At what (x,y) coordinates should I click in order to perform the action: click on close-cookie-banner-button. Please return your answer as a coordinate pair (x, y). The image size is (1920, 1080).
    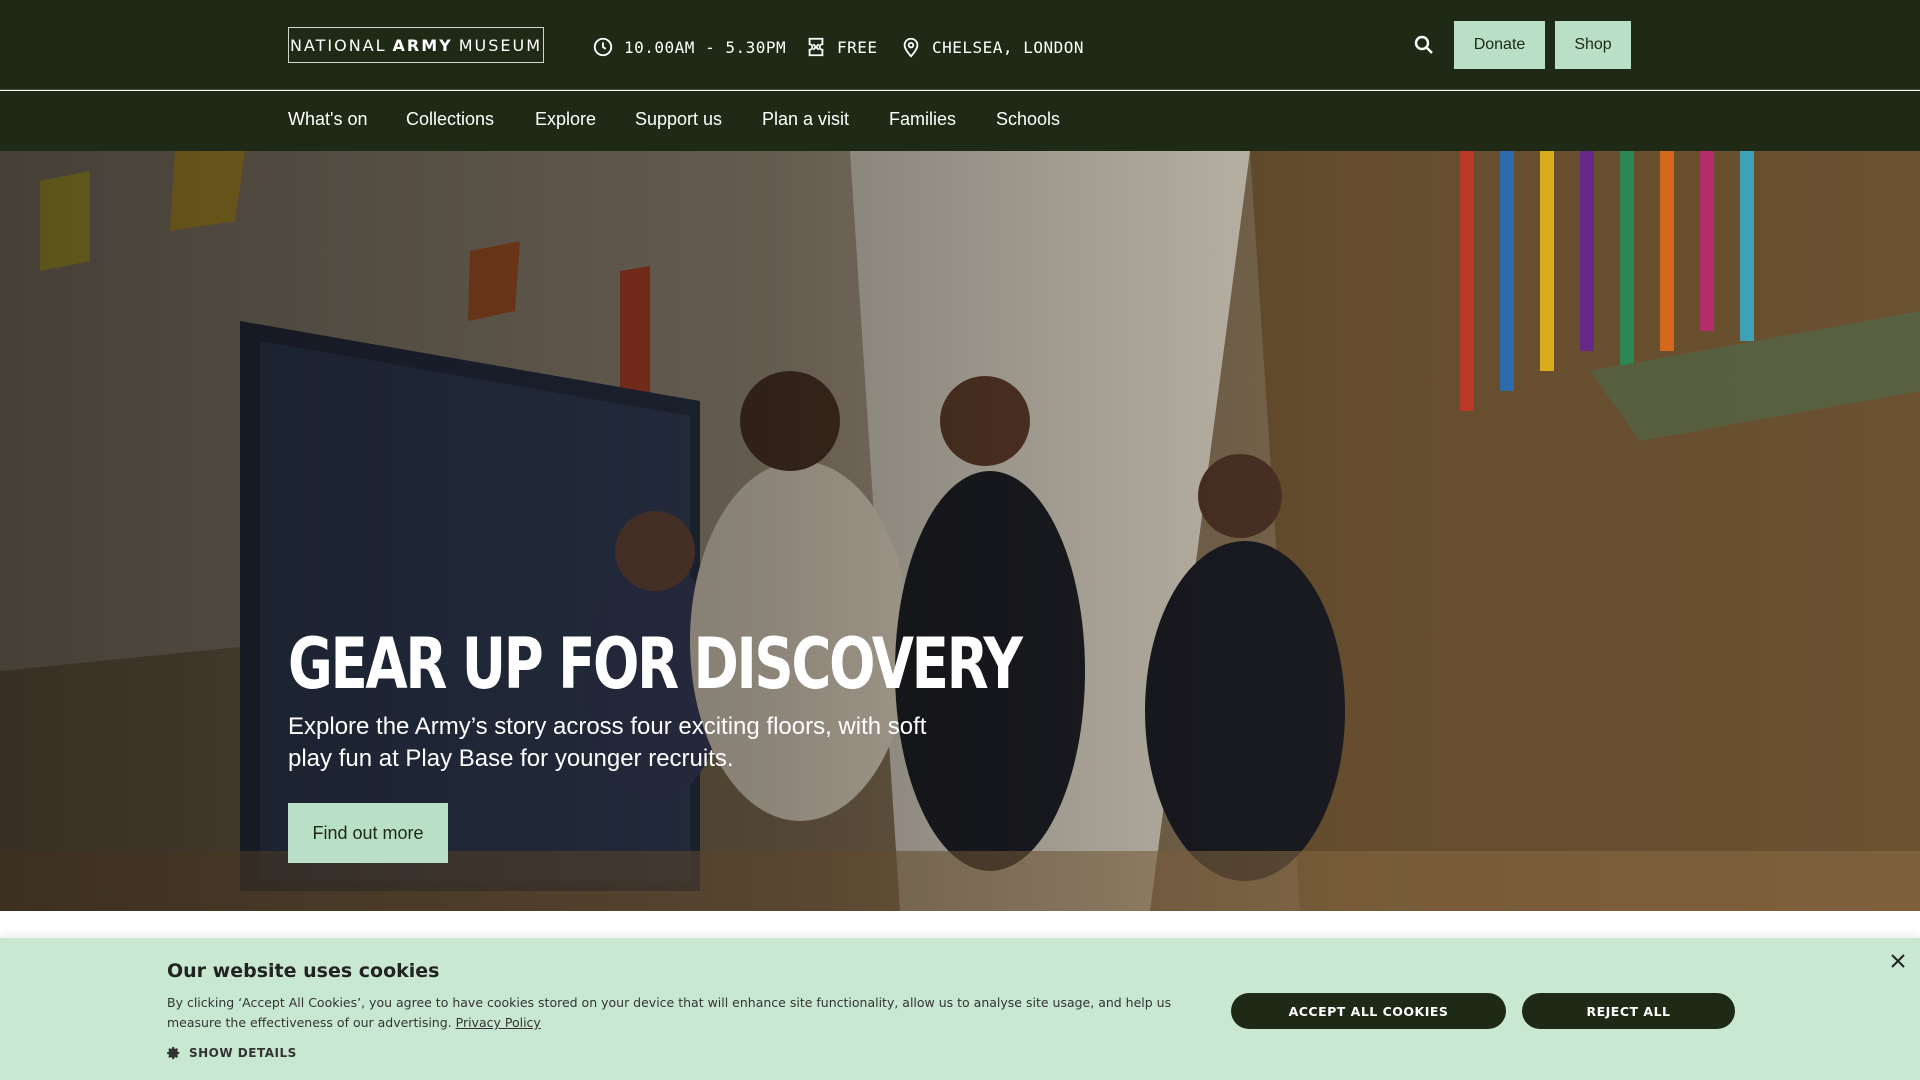
    Looking at the image, I should click on (1898, 961).